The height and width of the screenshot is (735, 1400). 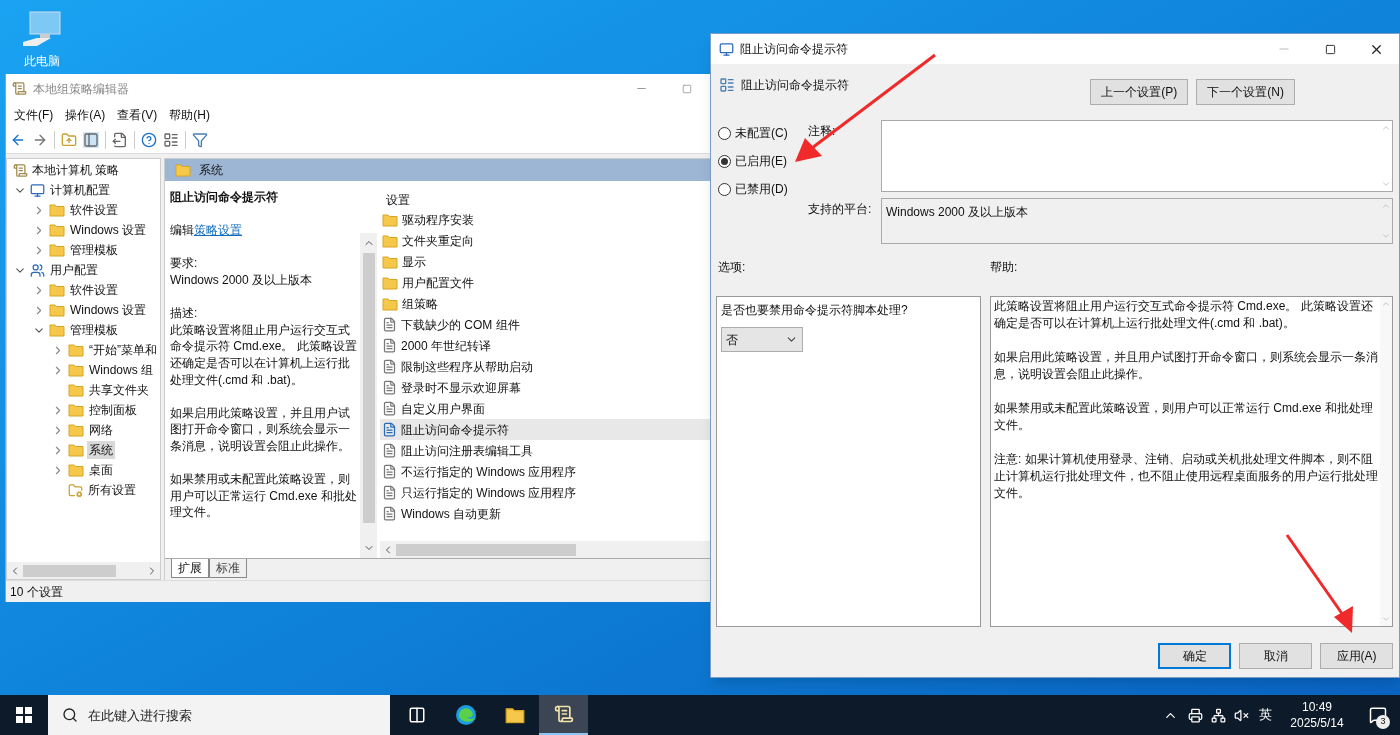 What do you see at coordinates (545, 197) in the screenshot?
I see `column-header: 设置` at bounding box center [545, 197].